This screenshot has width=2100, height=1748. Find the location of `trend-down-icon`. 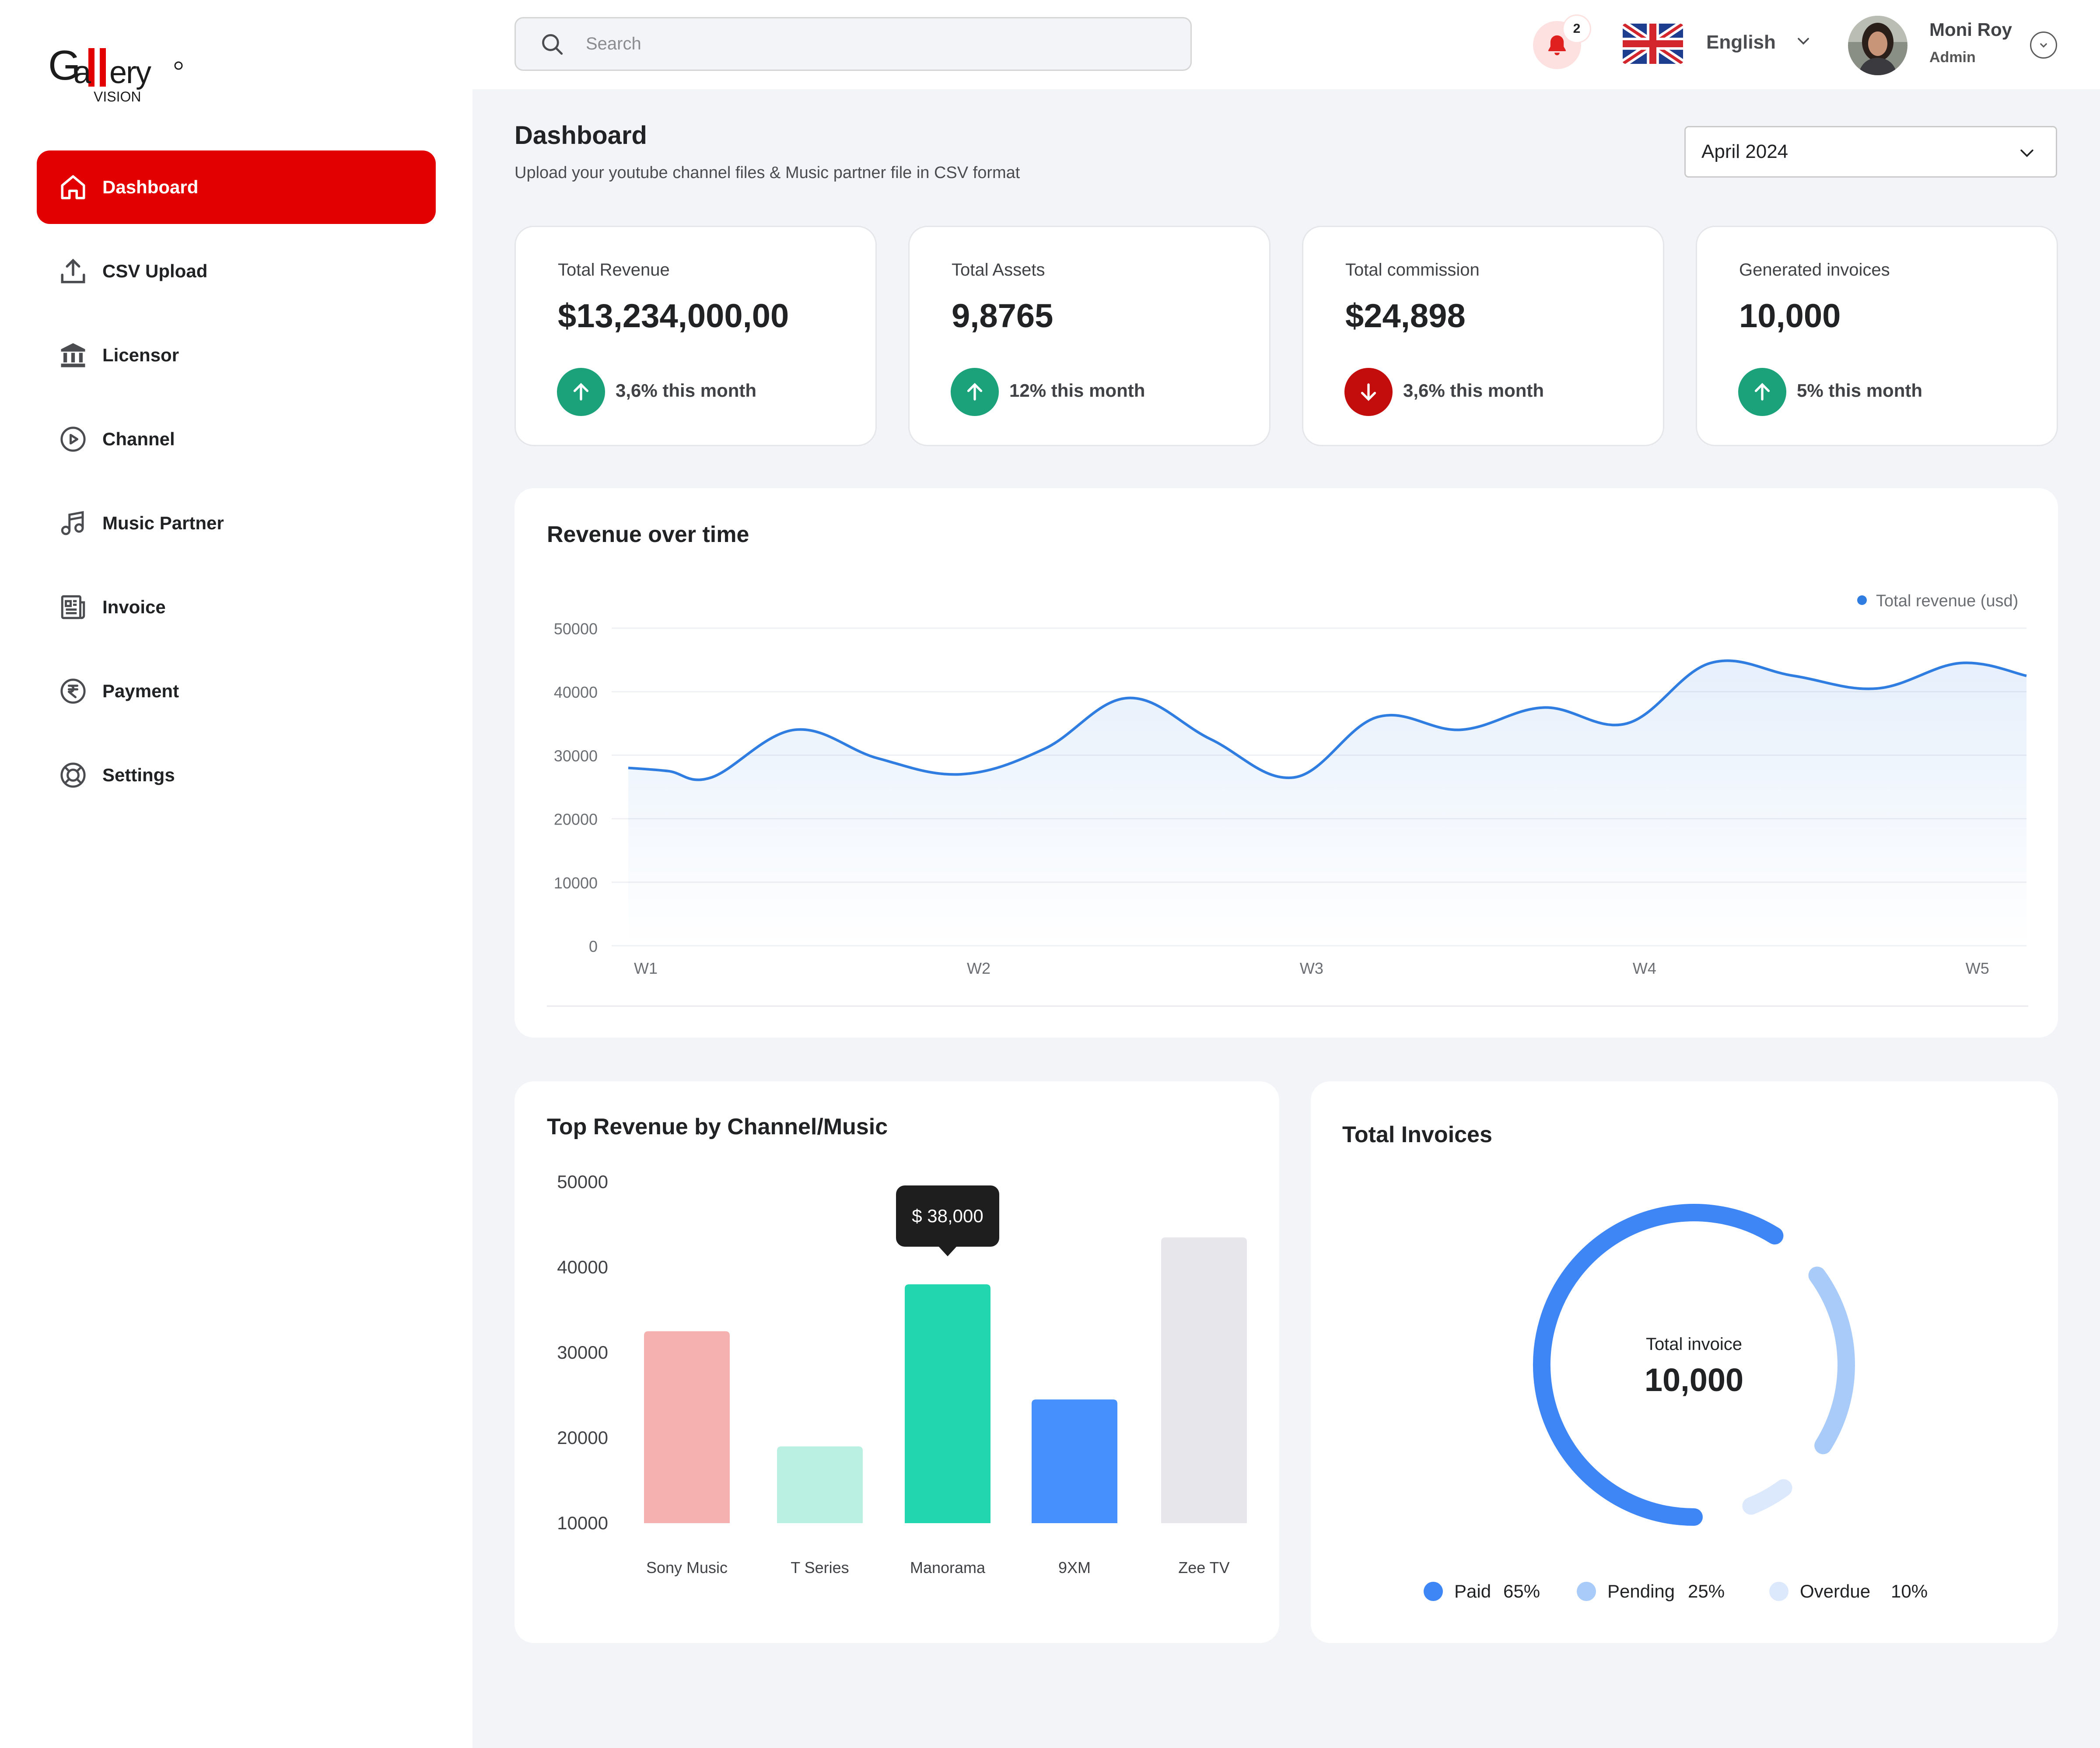

trend-down-icon is located at coordinates (1368, 392).